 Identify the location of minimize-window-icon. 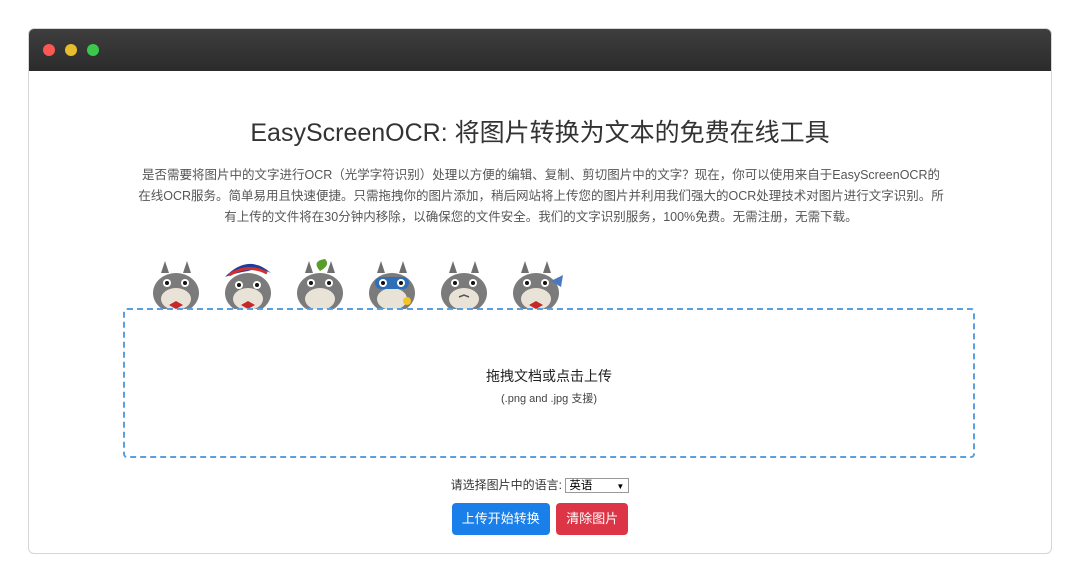
(71, 50).